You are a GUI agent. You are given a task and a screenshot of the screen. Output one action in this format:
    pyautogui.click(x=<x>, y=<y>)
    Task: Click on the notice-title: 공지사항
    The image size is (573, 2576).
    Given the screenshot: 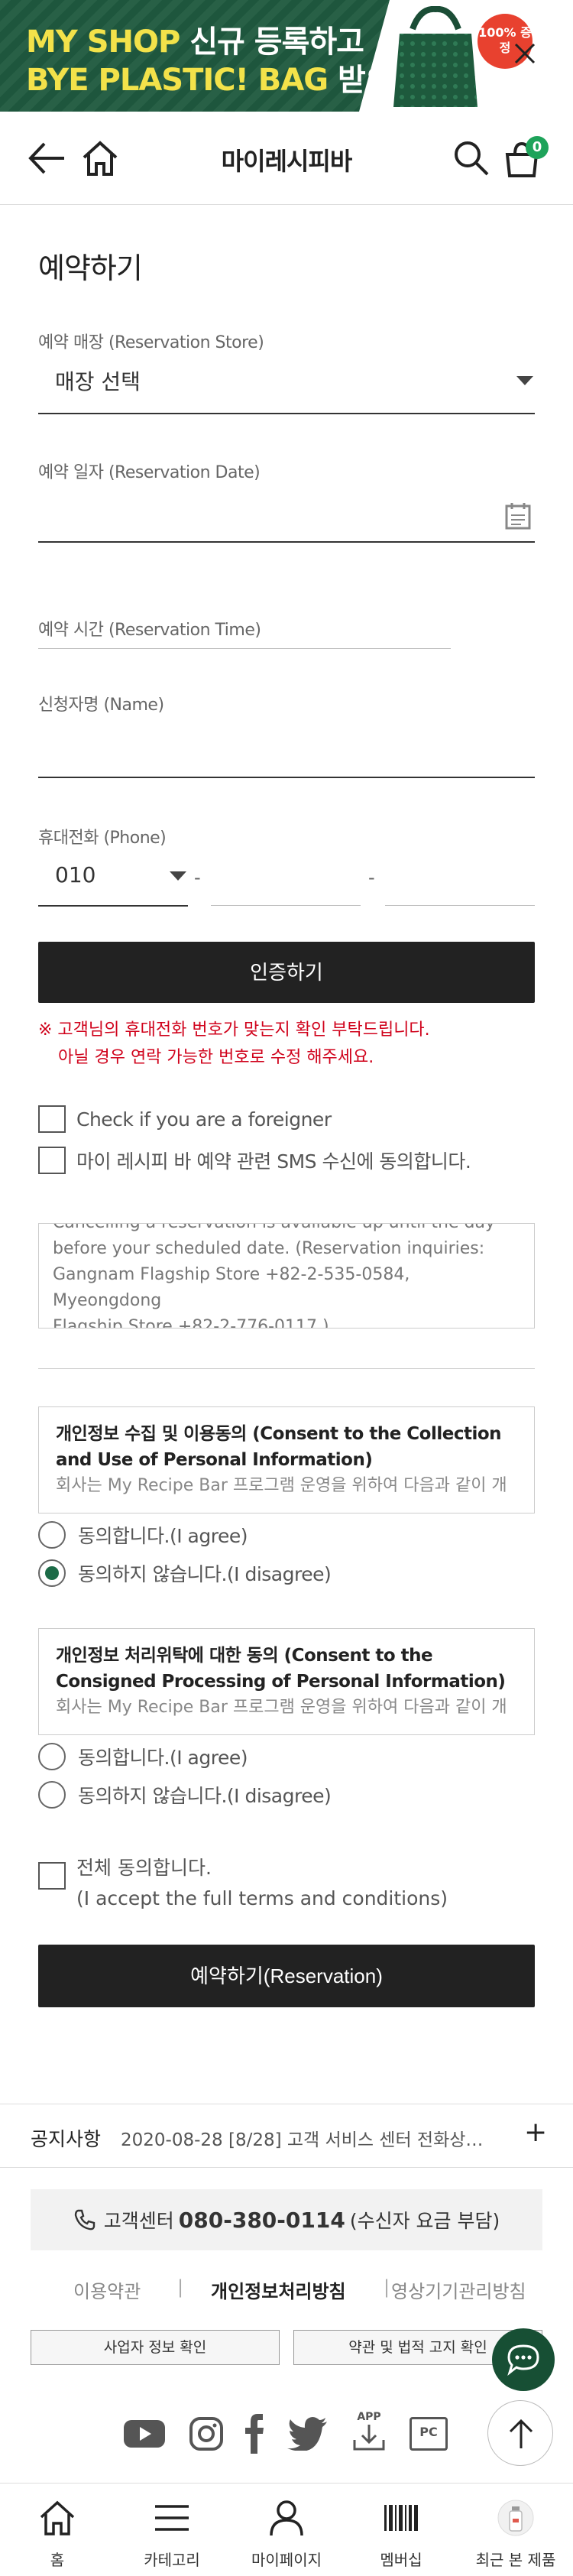 What is the action you would take?
    pyautogui.click(x=66, y=2139)
    